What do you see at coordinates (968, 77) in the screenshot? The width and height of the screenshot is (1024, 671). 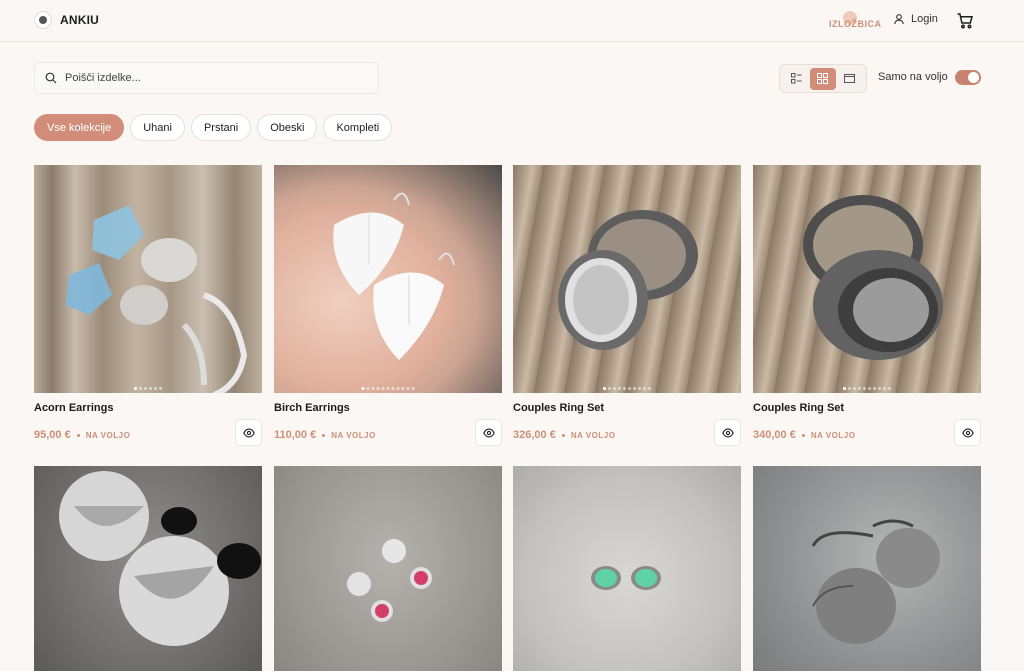 I see `availability-toggle` at bounding box center [968, 77].